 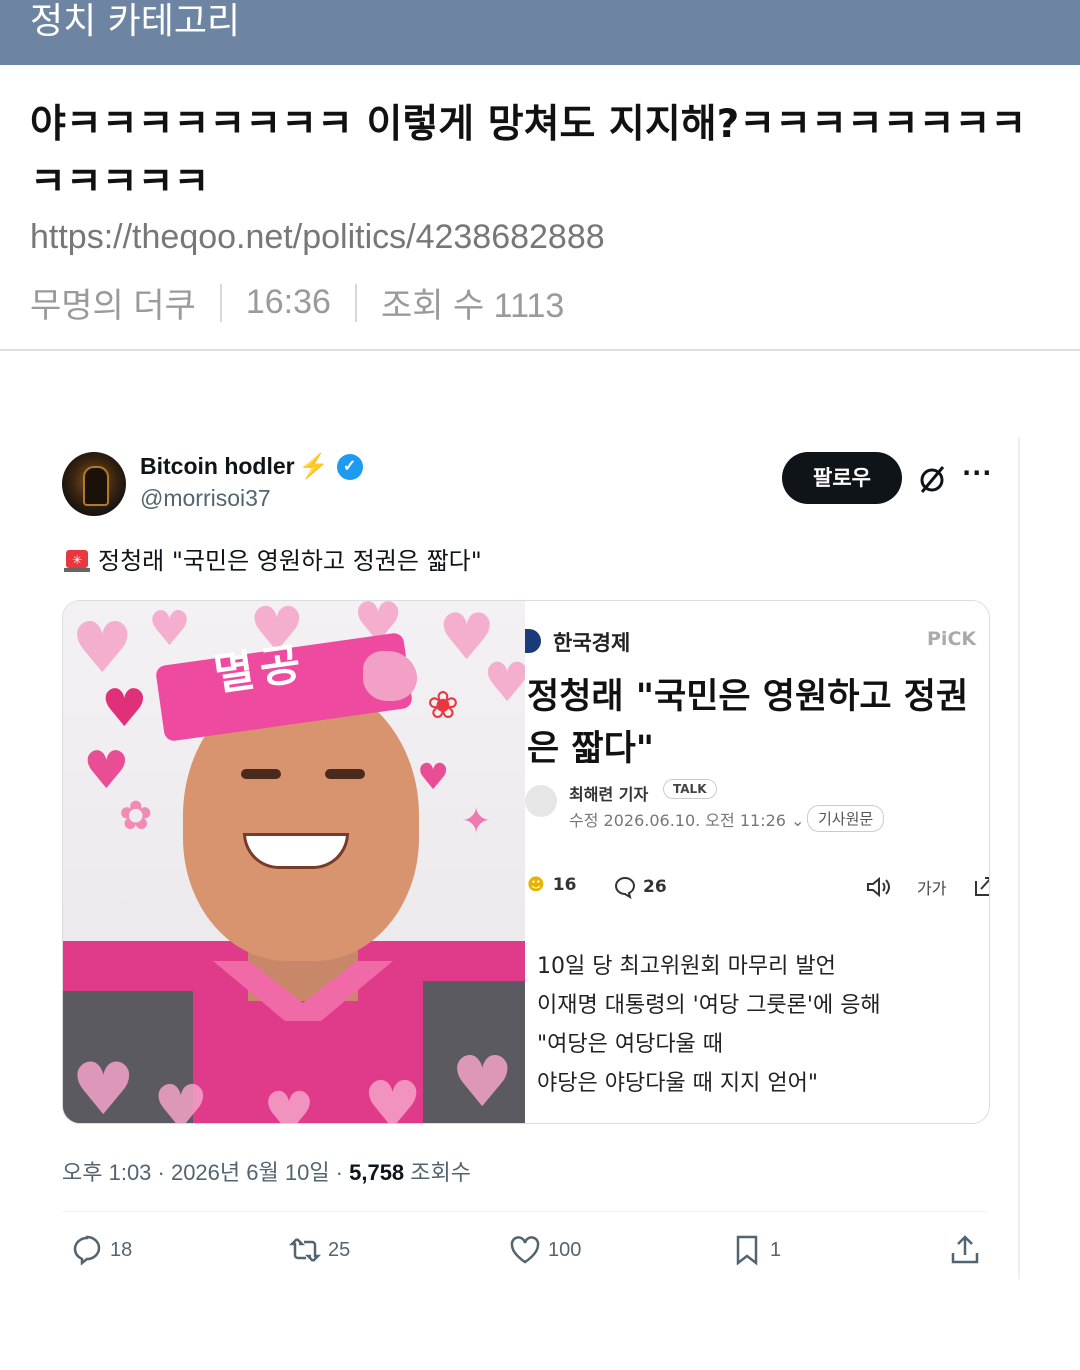 What do you see at coordinates (438, 1172) in the screenshot?
I see `tweet-view-label: 조회수` at bounding box center [438, 1172].